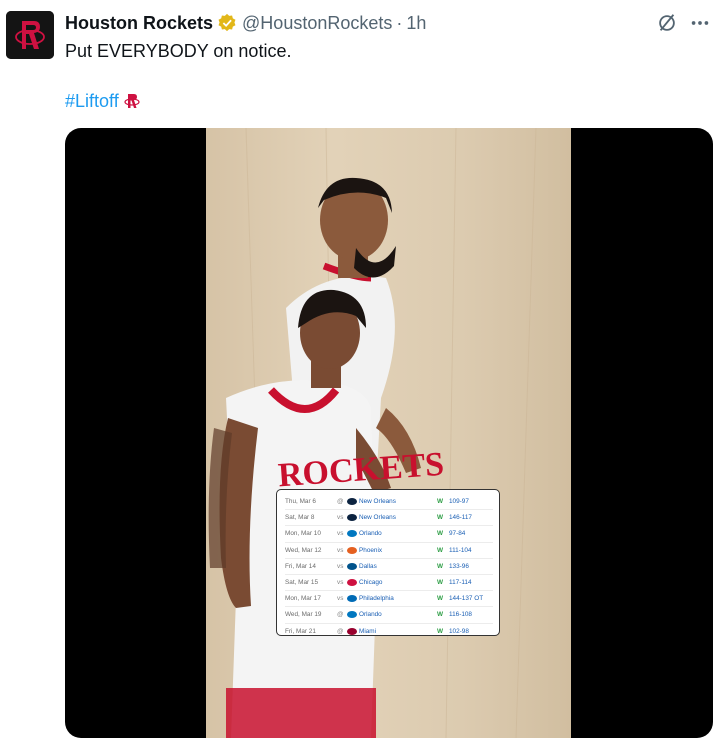  What do you see at coordinates (368, 566) in the screenshot?
I see `opponent-name: Dallas` at bounding box center [368, 566].